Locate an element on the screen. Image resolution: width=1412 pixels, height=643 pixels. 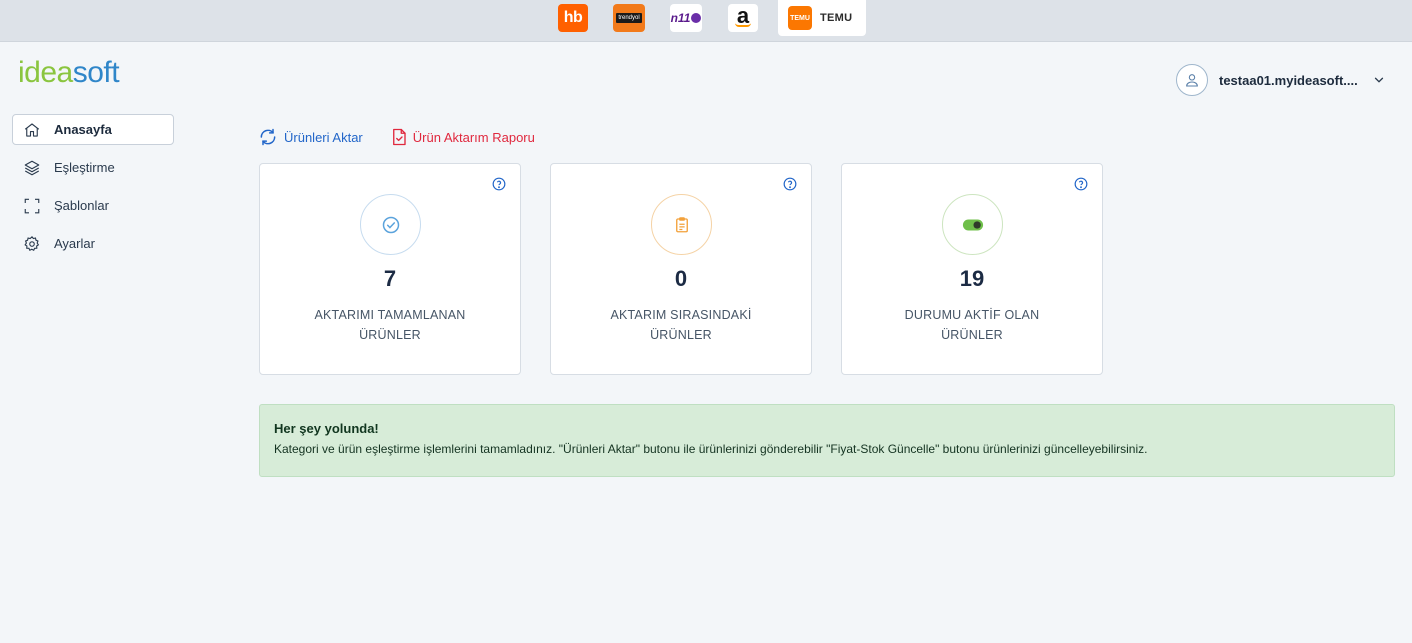
toggle-icon is located at coordinates (972, 224).